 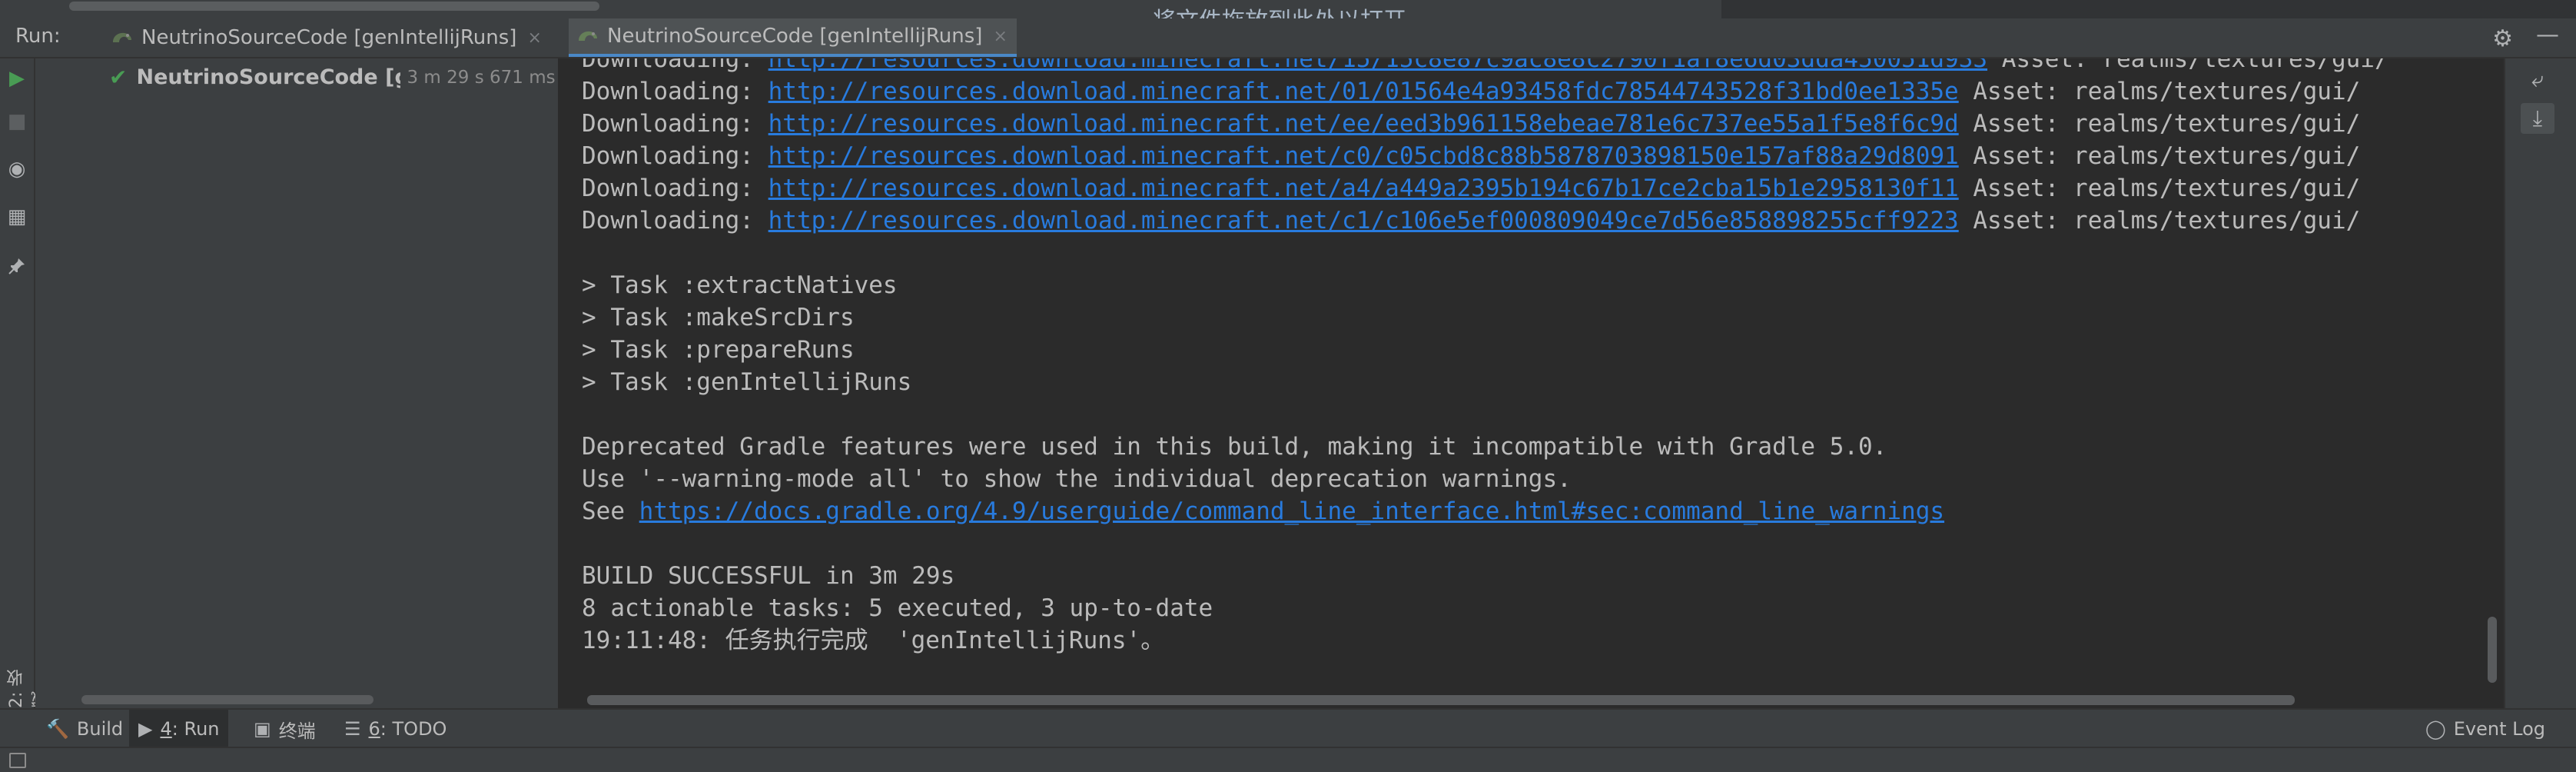 I want to click on build-tool-button: 🔨 Build, so click(x=84, y=729).